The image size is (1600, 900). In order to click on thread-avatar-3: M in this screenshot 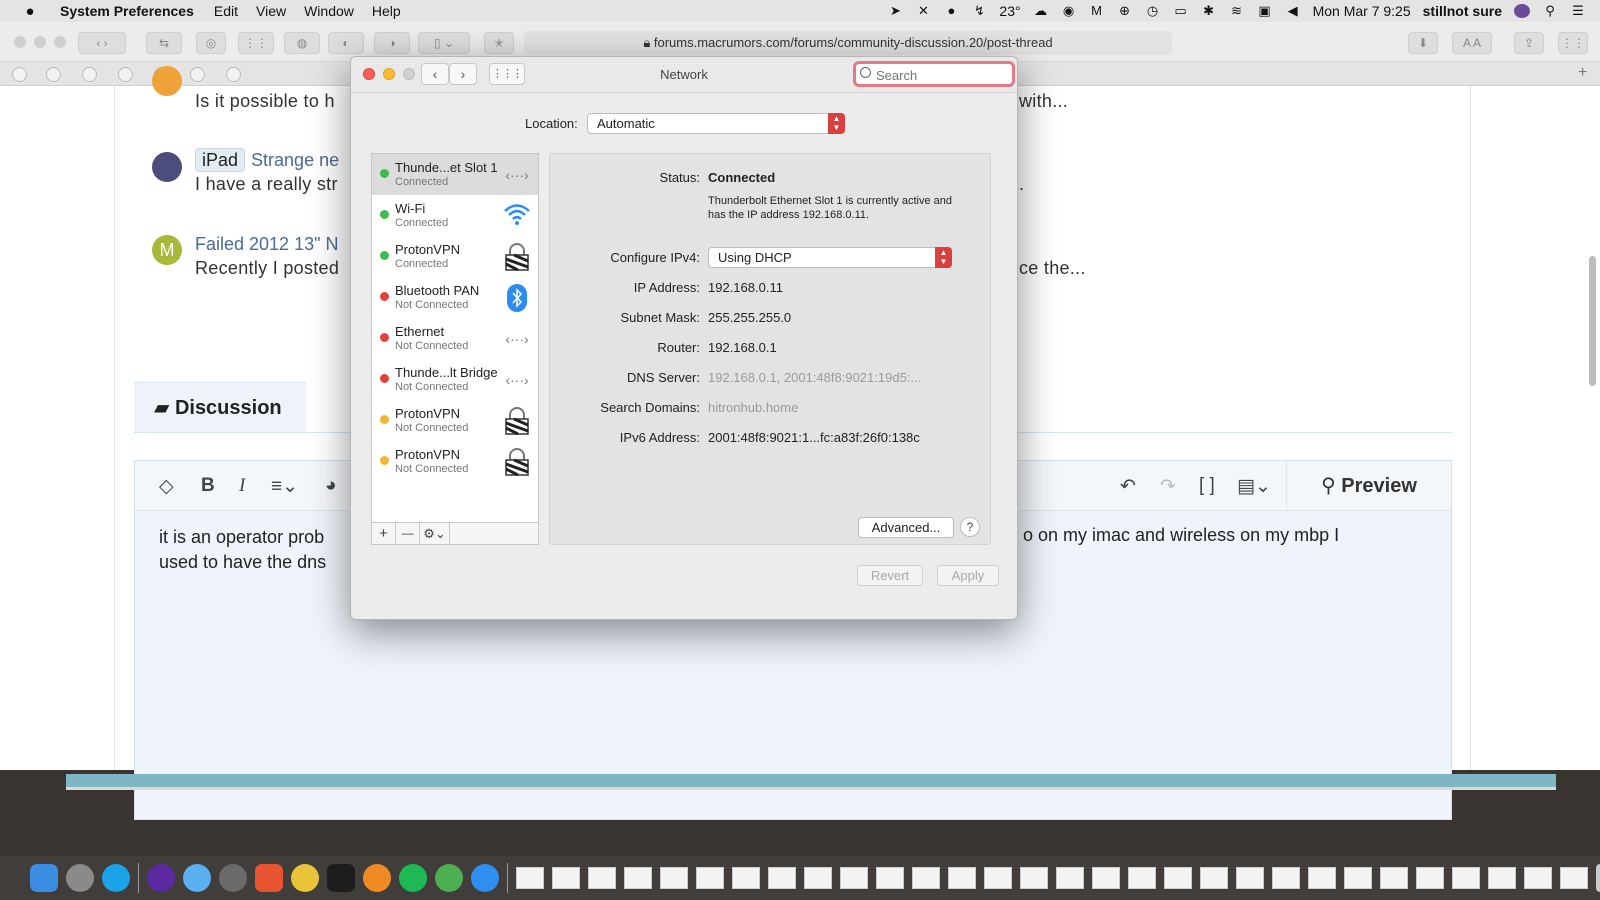, I will do `click(167, 250)`.